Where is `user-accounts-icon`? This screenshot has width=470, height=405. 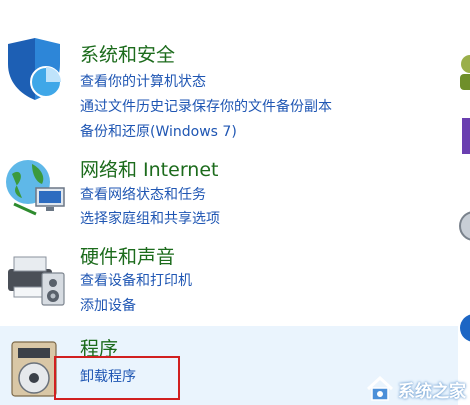 user-accounts-icon is located at coordinates (465, 72).